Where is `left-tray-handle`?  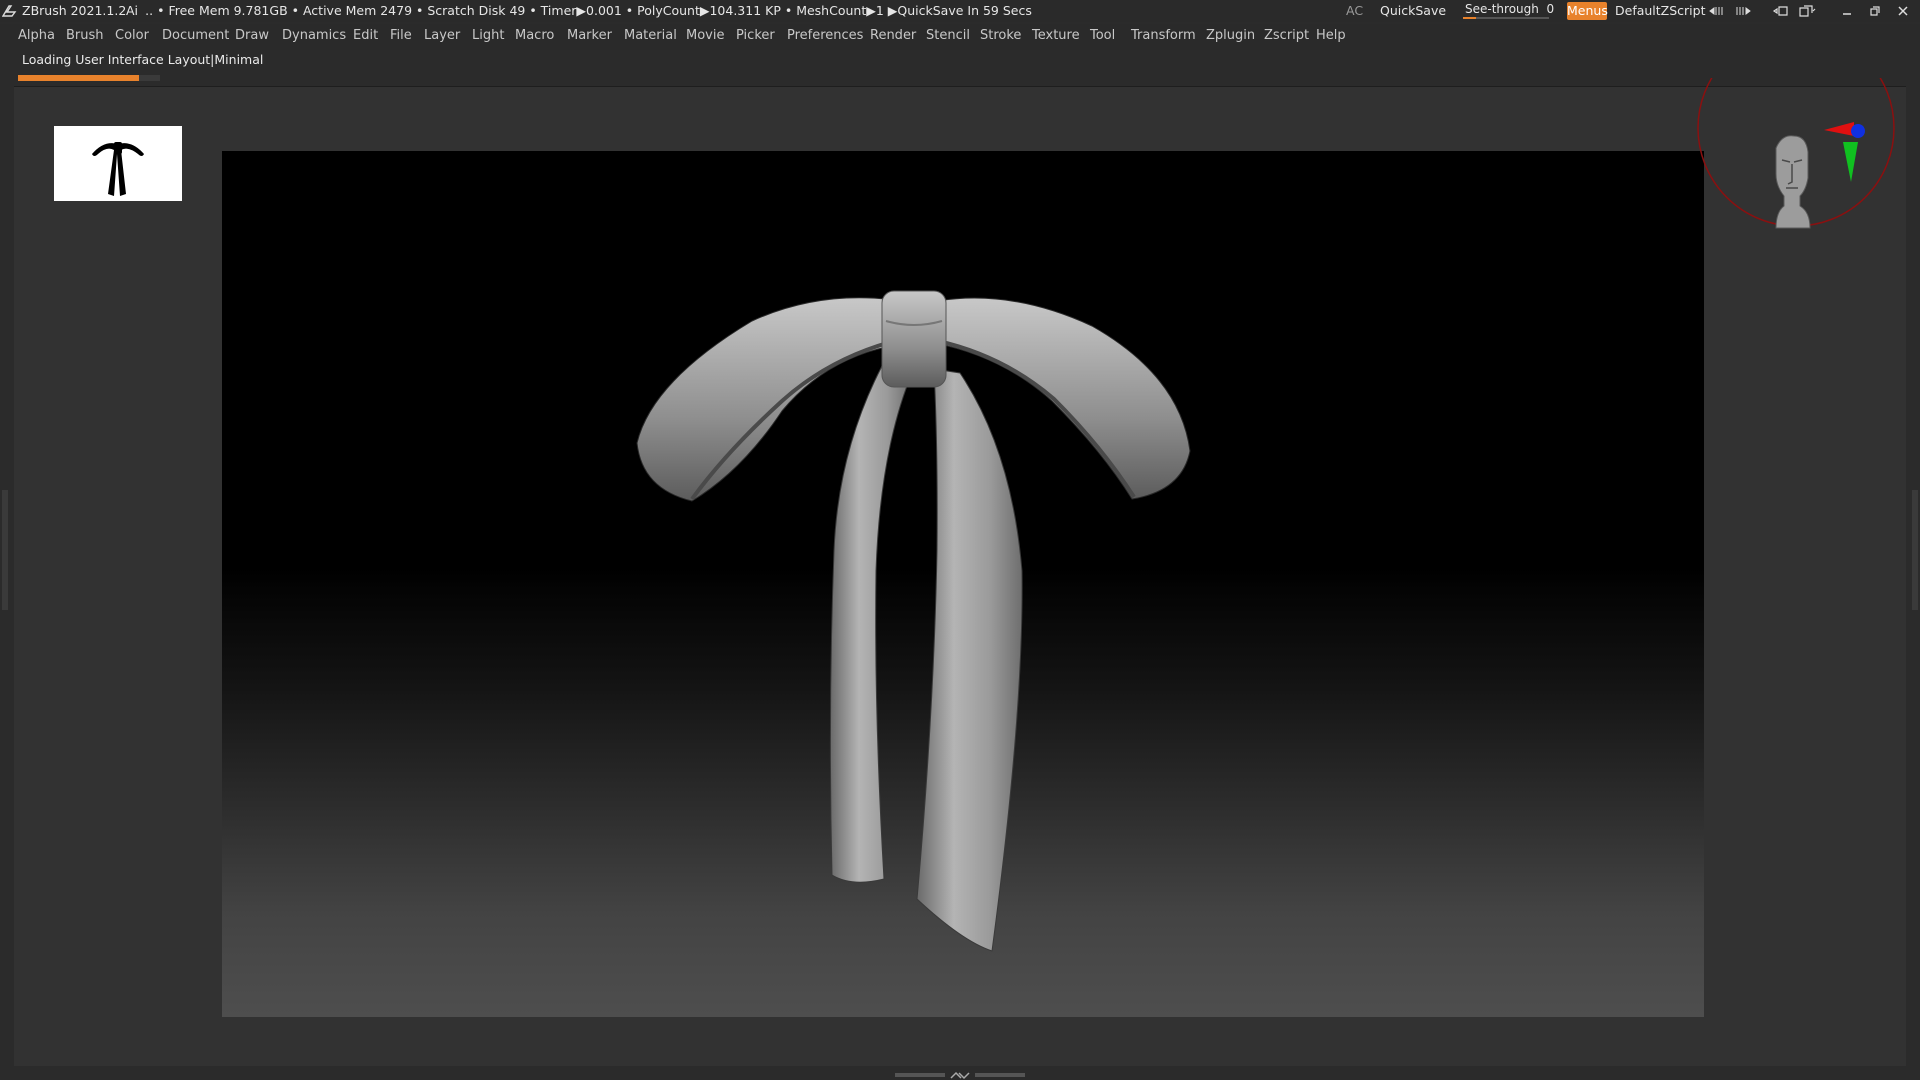
left-tray-handle is located at coordinates (5, 550).